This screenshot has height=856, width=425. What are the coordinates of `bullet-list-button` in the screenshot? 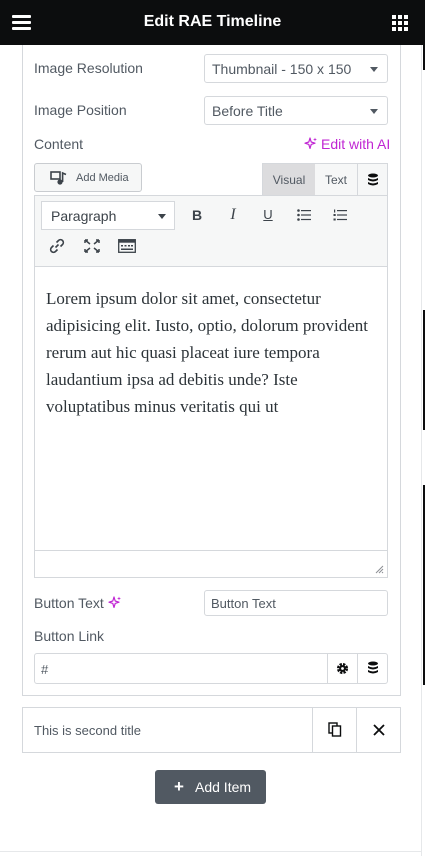 It's located at (304, 215).